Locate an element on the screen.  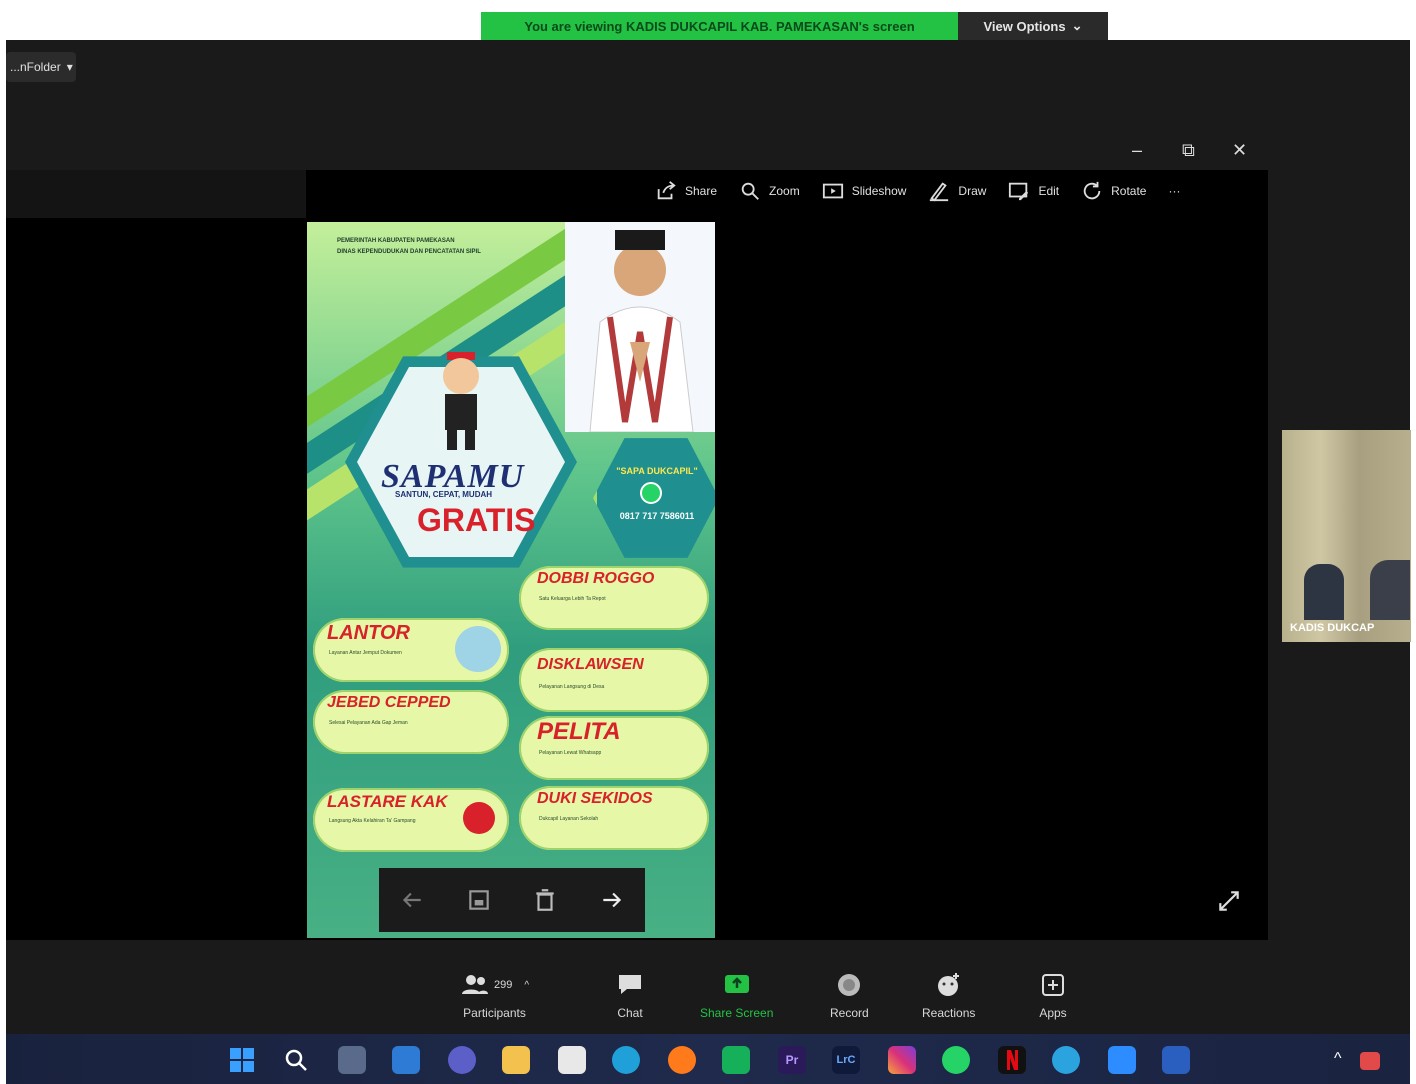
poster-header-line-1: PEMERINTAH KABUPATEN PAMEKASAN is located at coordinates (396, 241).